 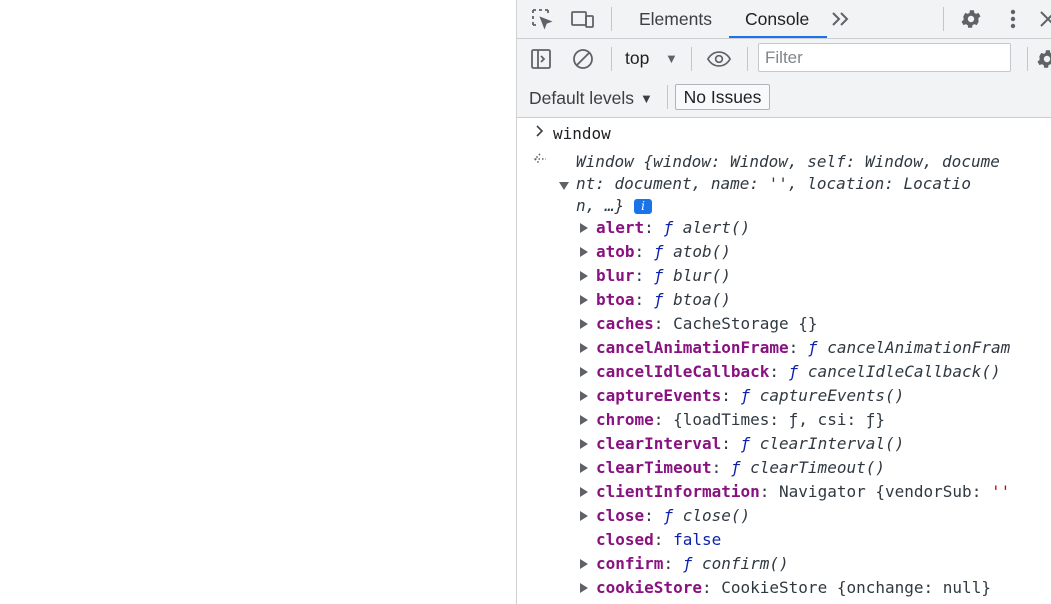 I want to click on levels-dropdown-arrow-icon: ▼, so click(x=646, y=98).